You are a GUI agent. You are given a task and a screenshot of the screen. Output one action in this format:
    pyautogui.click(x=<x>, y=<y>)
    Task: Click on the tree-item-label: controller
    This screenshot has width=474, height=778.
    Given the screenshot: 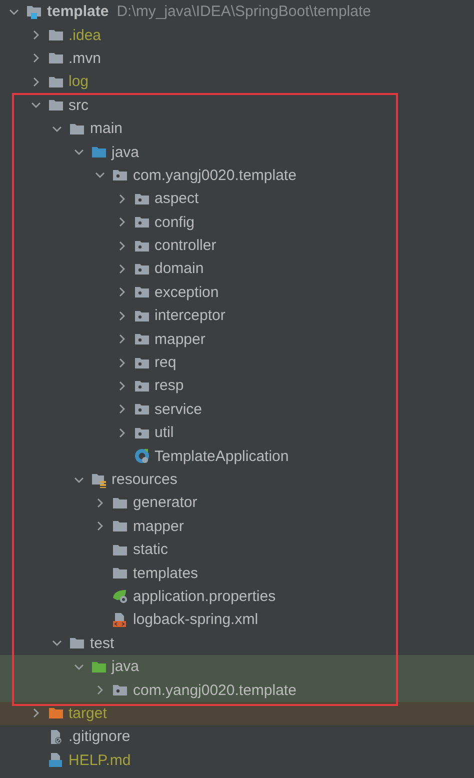 What is the action you would take?
    pyautogui.click(x=185, y=246)
    